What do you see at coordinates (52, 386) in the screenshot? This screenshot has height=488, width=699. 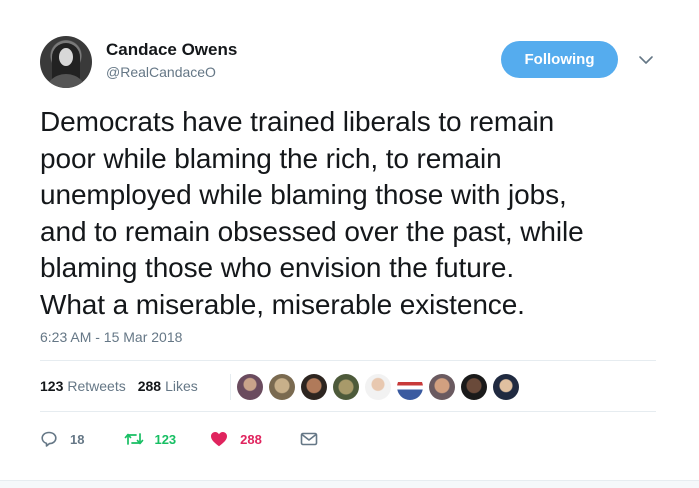 I see `retweets-count: 123` at bounding box center [52, 386].